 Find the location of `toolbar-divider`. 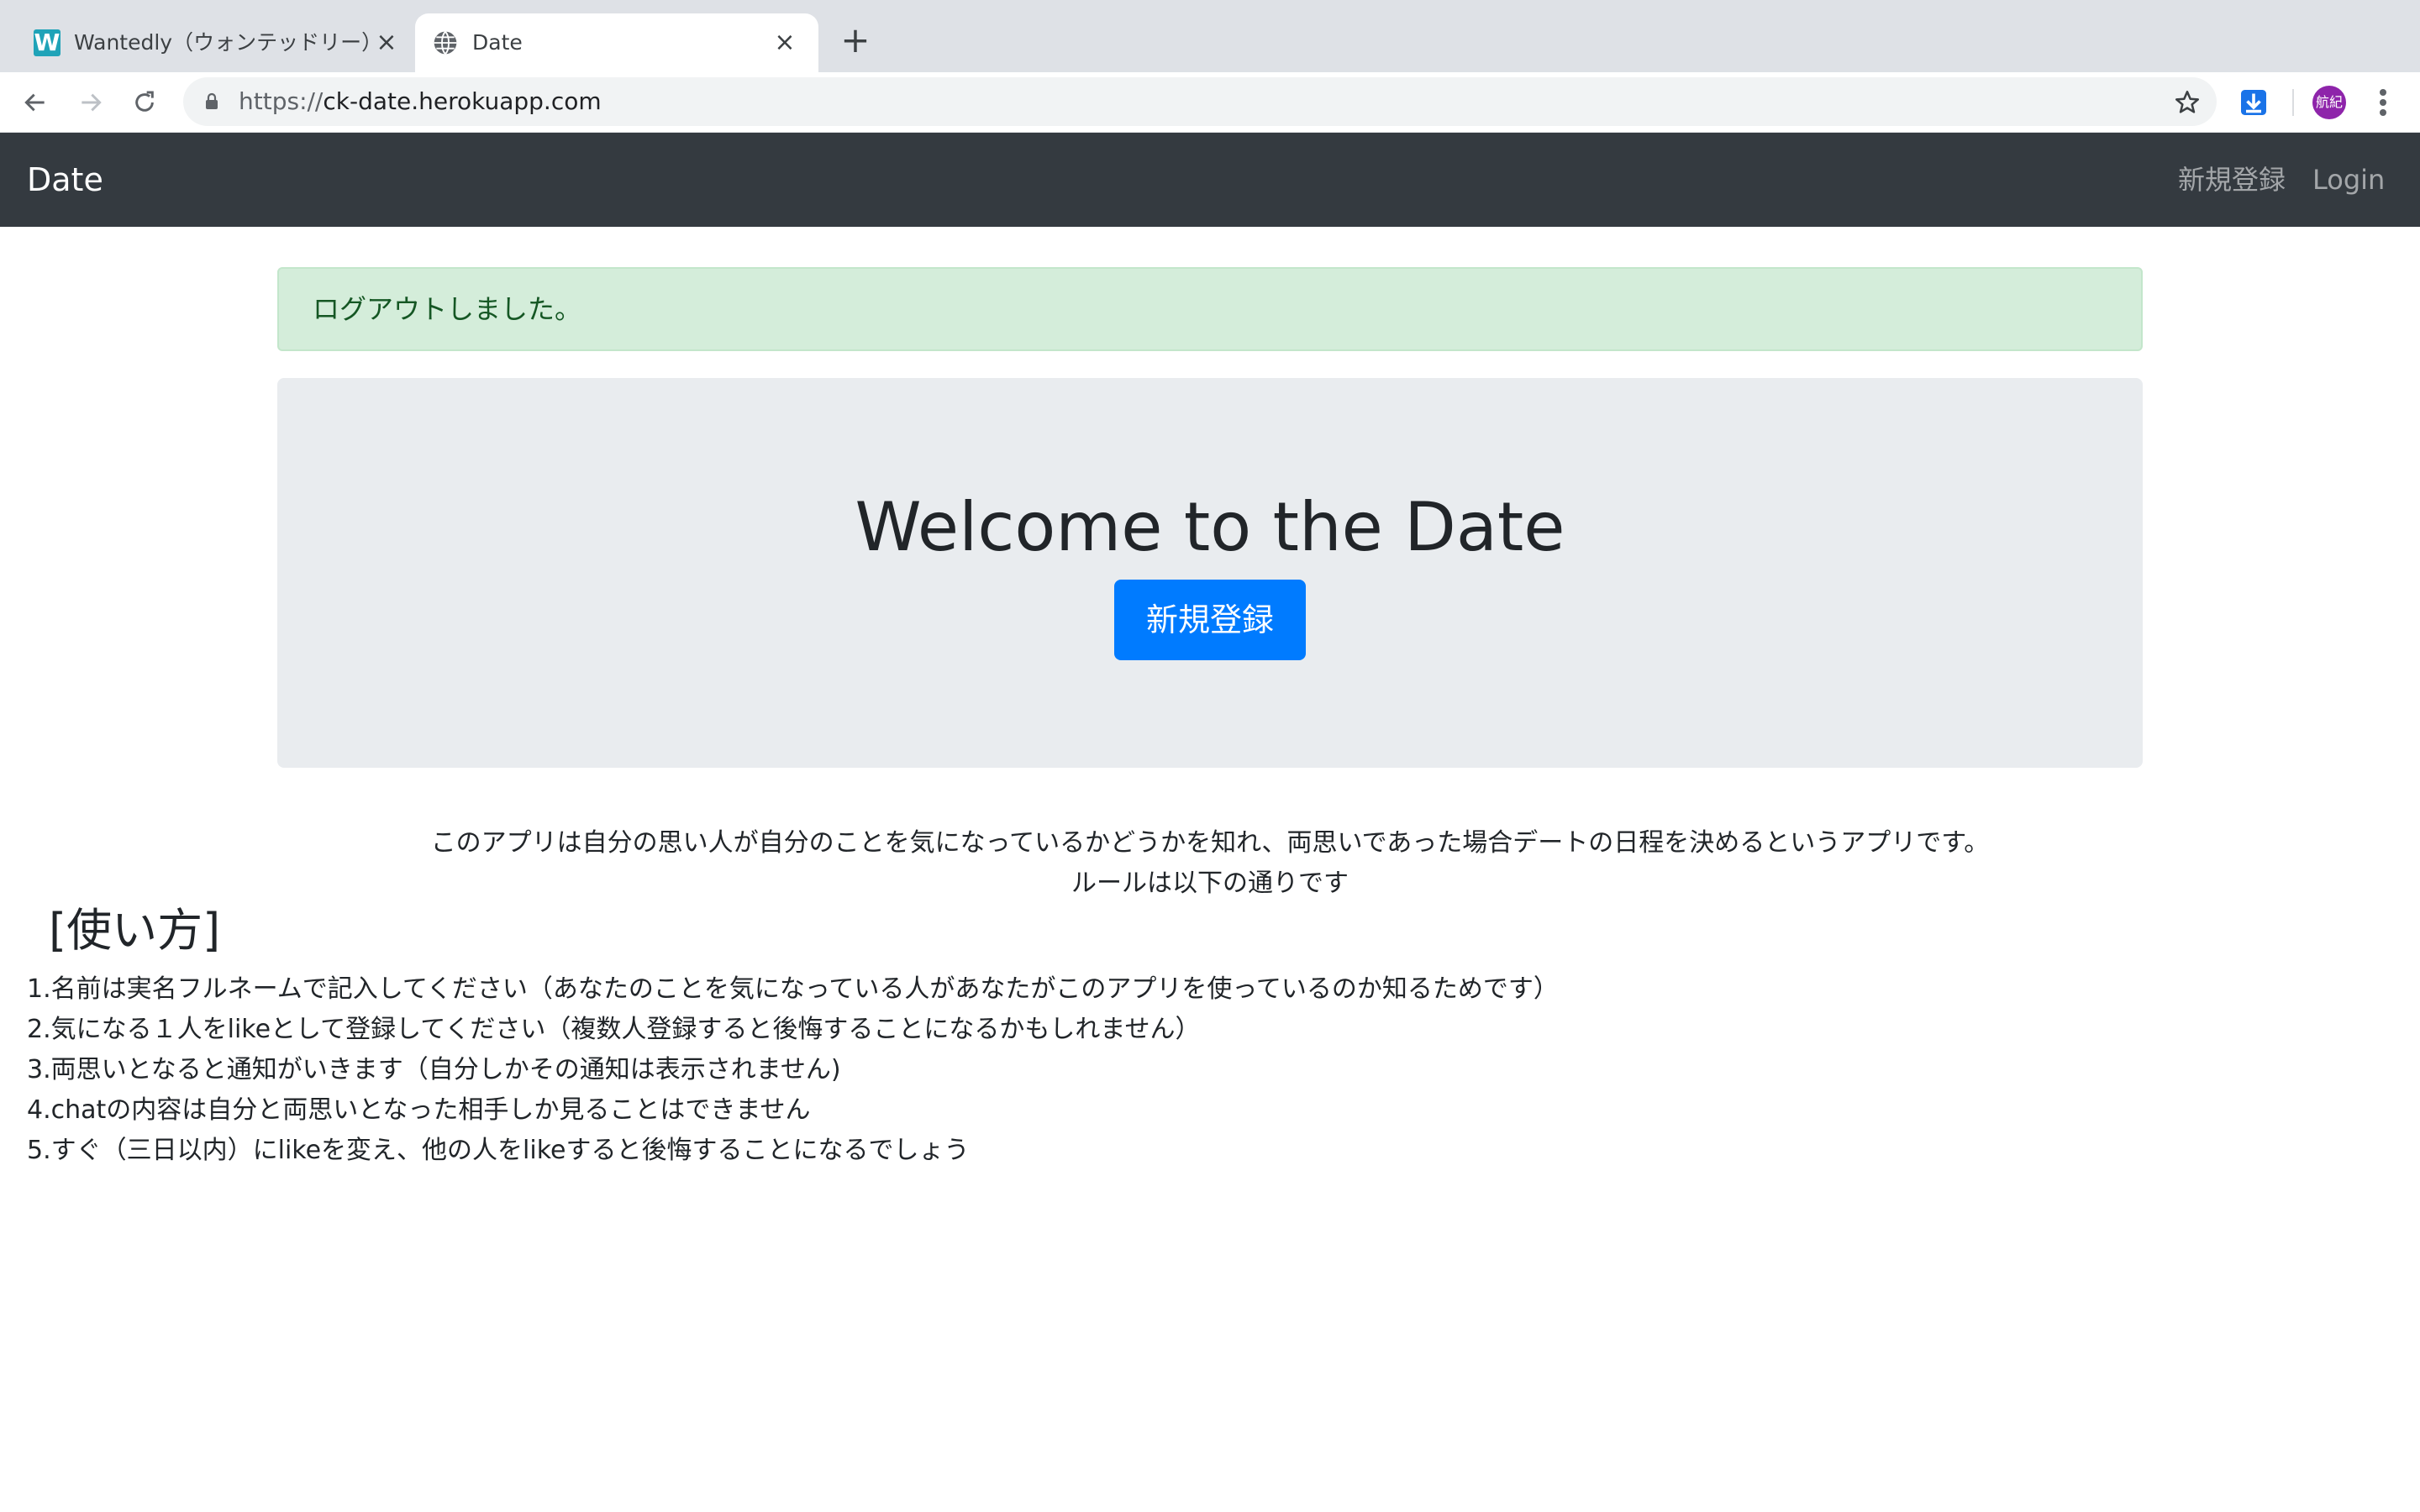

toolbar-divider is located at coordinates (2293, 102).